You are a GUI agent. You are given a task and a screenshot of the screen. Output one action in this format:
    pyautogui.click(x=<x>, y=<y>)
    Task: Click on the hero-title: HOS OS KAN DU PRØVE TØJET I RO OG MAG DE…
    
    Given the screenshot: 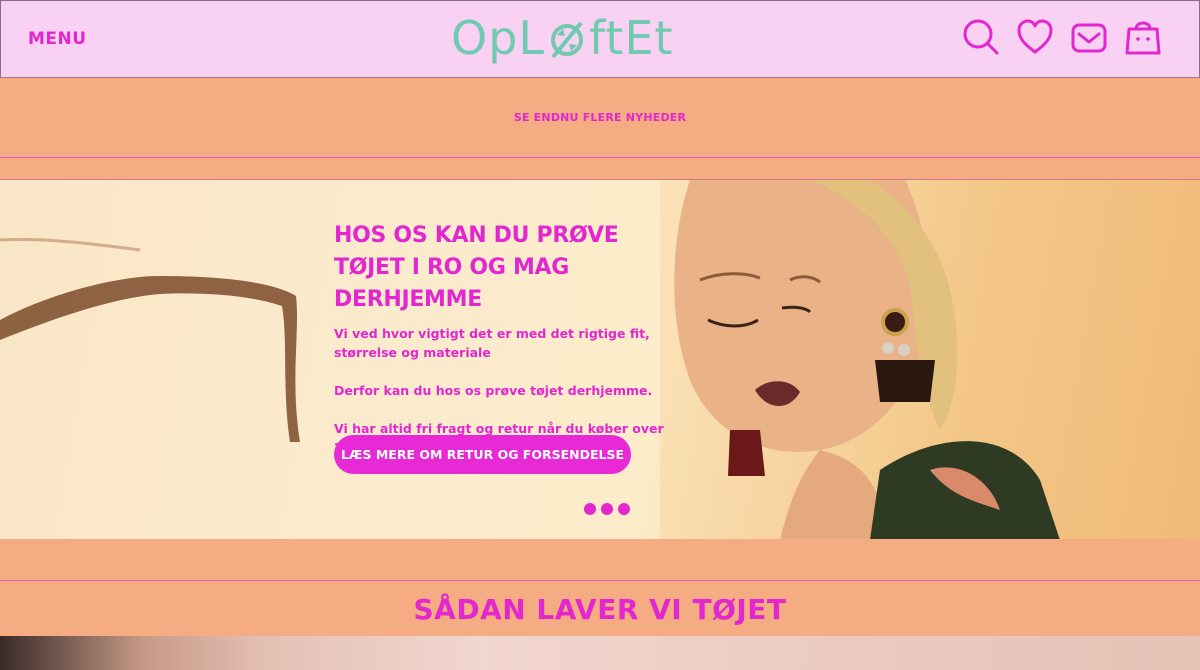 What is the action you would take?
    pyautogui.click(x=476, y=267)
    